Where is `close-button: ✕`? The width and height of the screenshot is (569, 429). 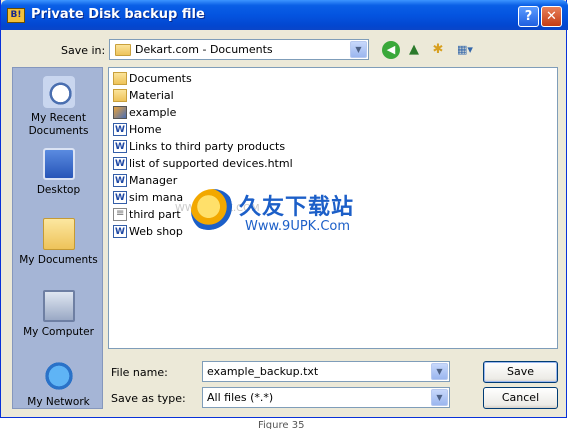
close-button: ✕ is located at coordinates (551, 16).